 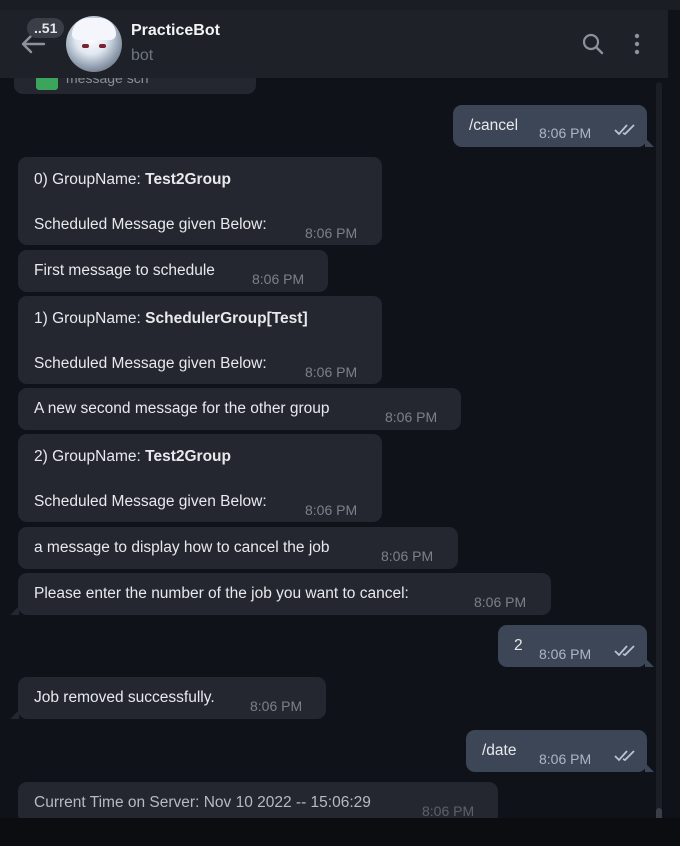 What do you see at coordinates (340, 832) in the screenshot?
I see `bottom-bar` at bounding box center [340, 832].